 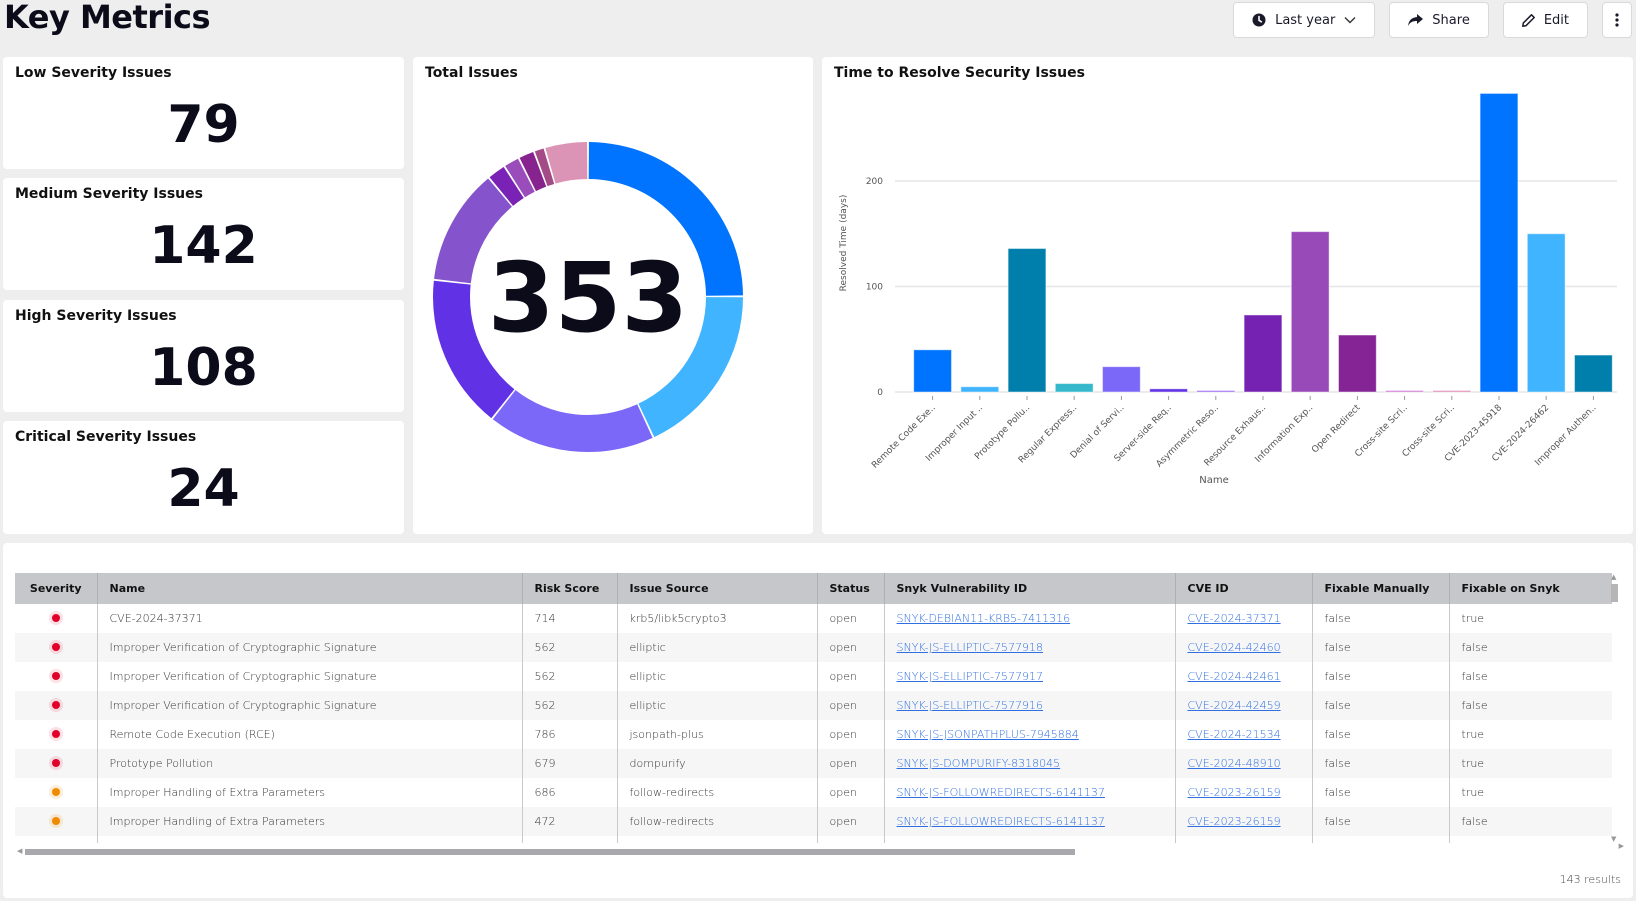 What do you see at coordinates (1617, 20) in the screenshot?
I see `more-options-button` at bounding box center [1617, 20].